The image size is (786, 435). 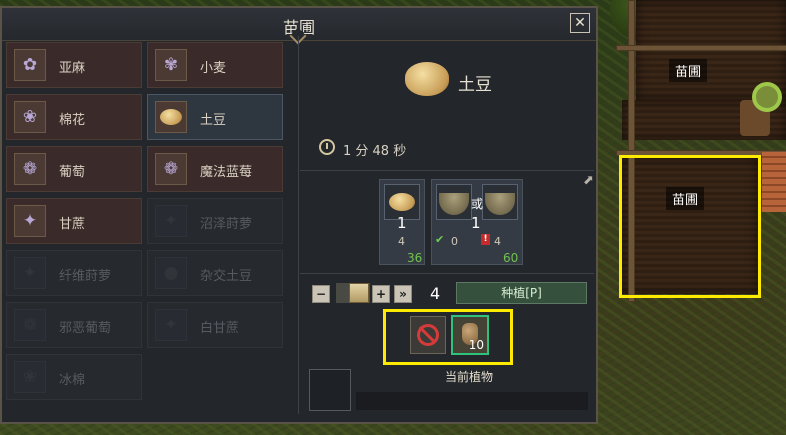 I want to click on swamp-dill-icon: ✦, so click(x=171, y=221).